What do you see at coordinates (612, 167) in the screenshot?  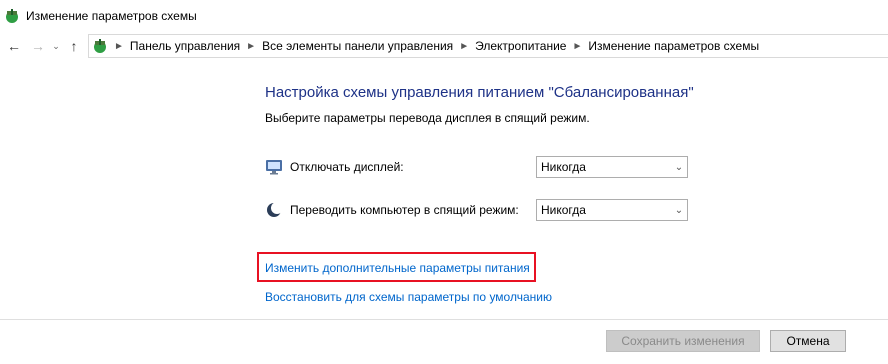 I see `turn-off-display-select: Никогда ⌄` at bounding box center [612, 167].